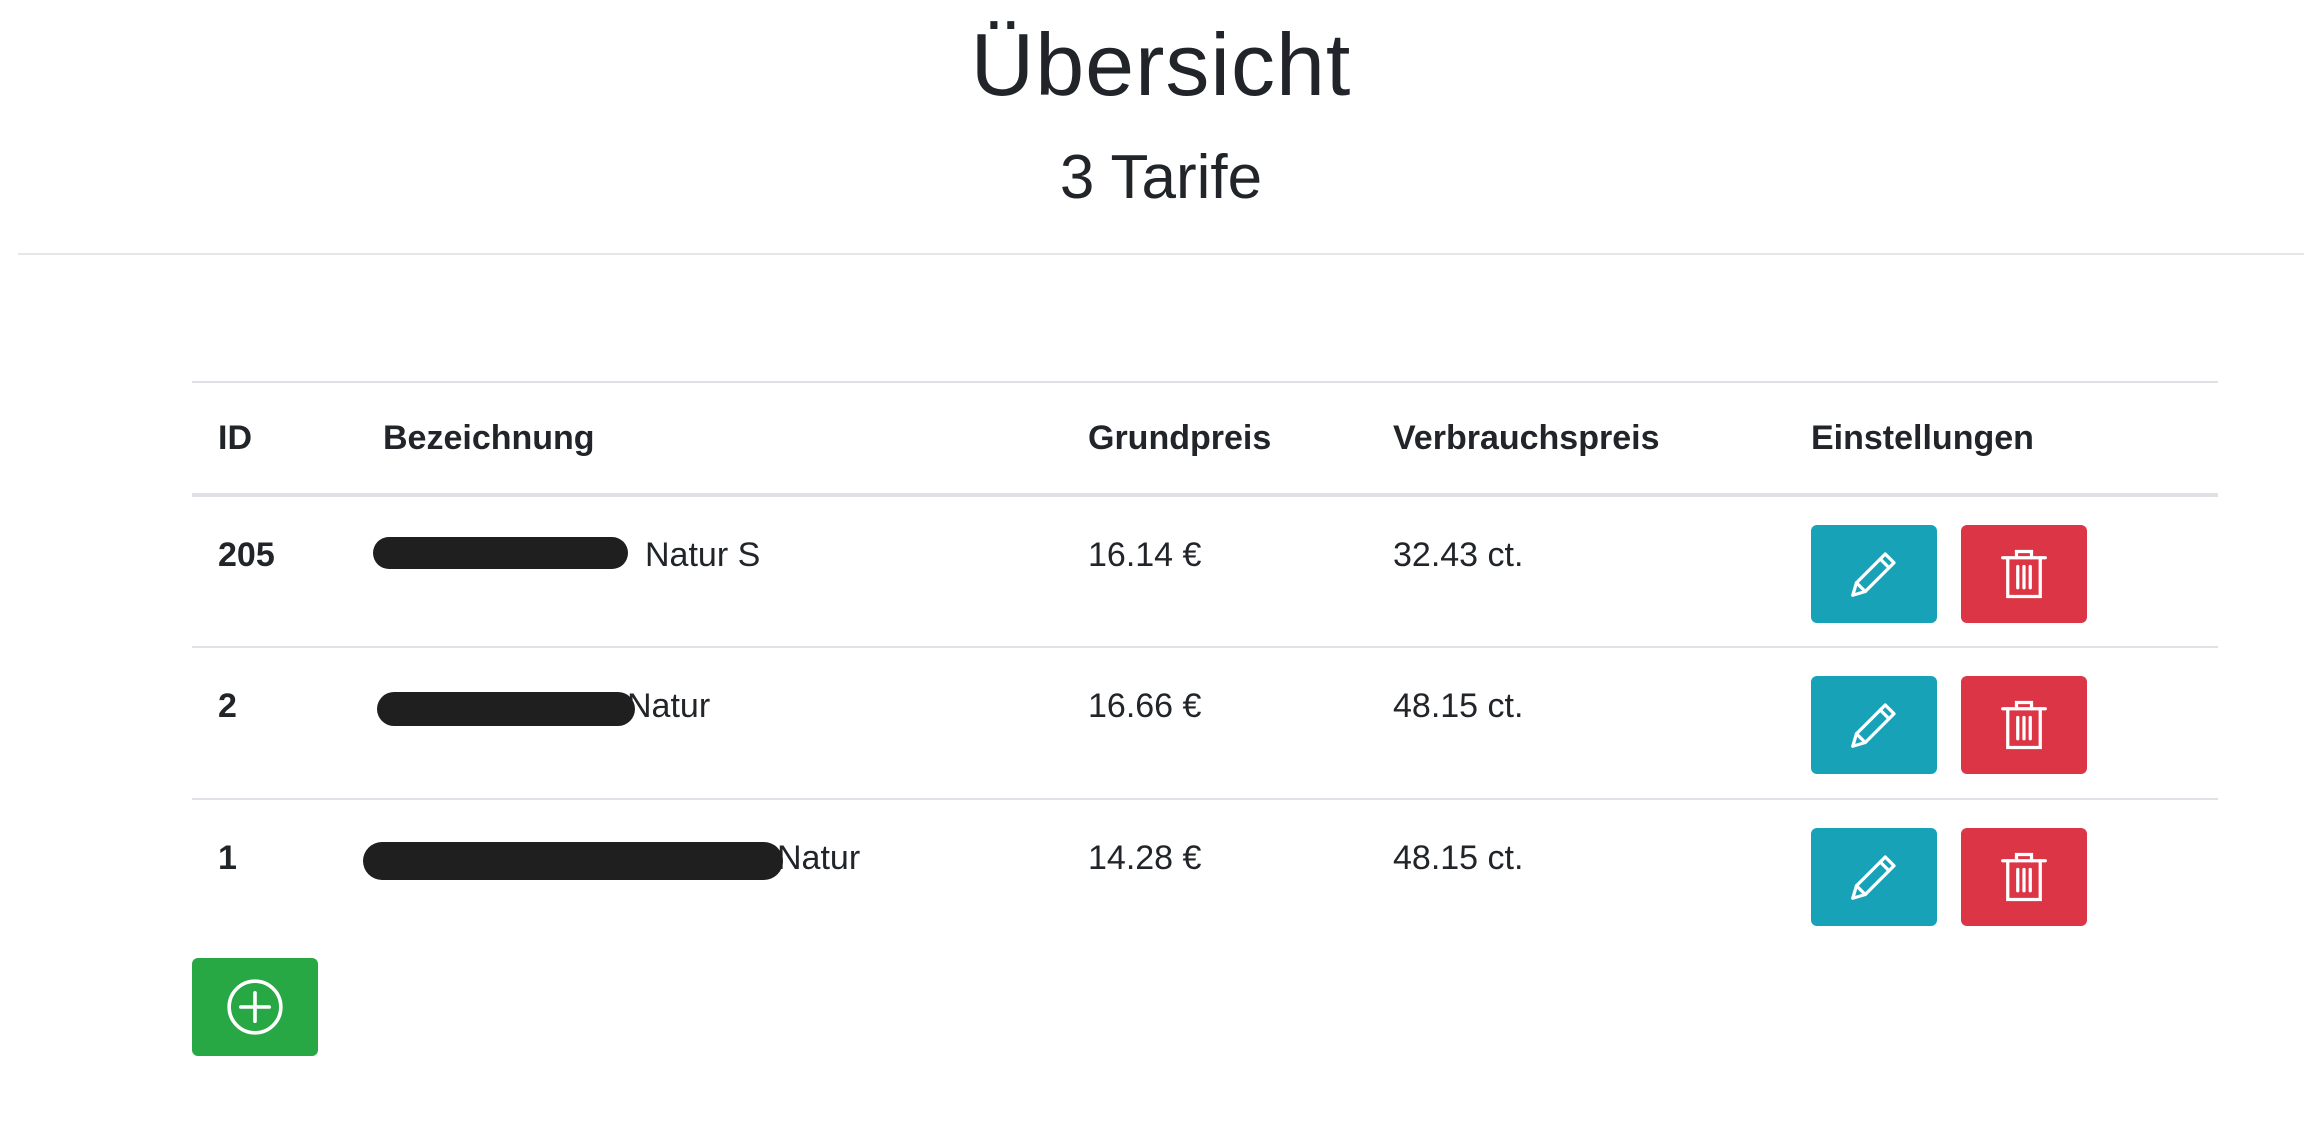  What do you see at coordinates (246, 555) in the screenshot?
I see `tariff-id: 205` at bounding box center [246, 555].